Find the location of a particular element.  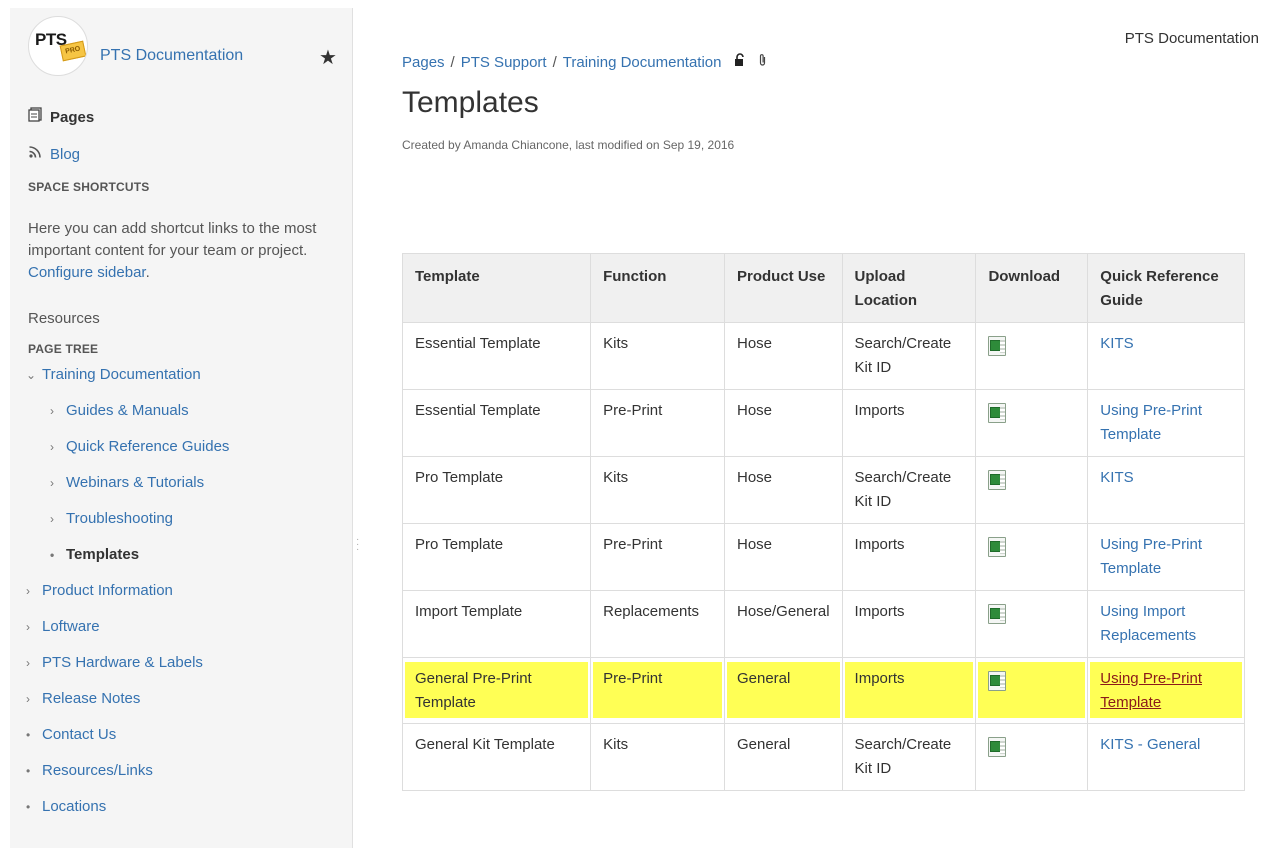

star-icon: ★ is located at coordinates (328, 57).